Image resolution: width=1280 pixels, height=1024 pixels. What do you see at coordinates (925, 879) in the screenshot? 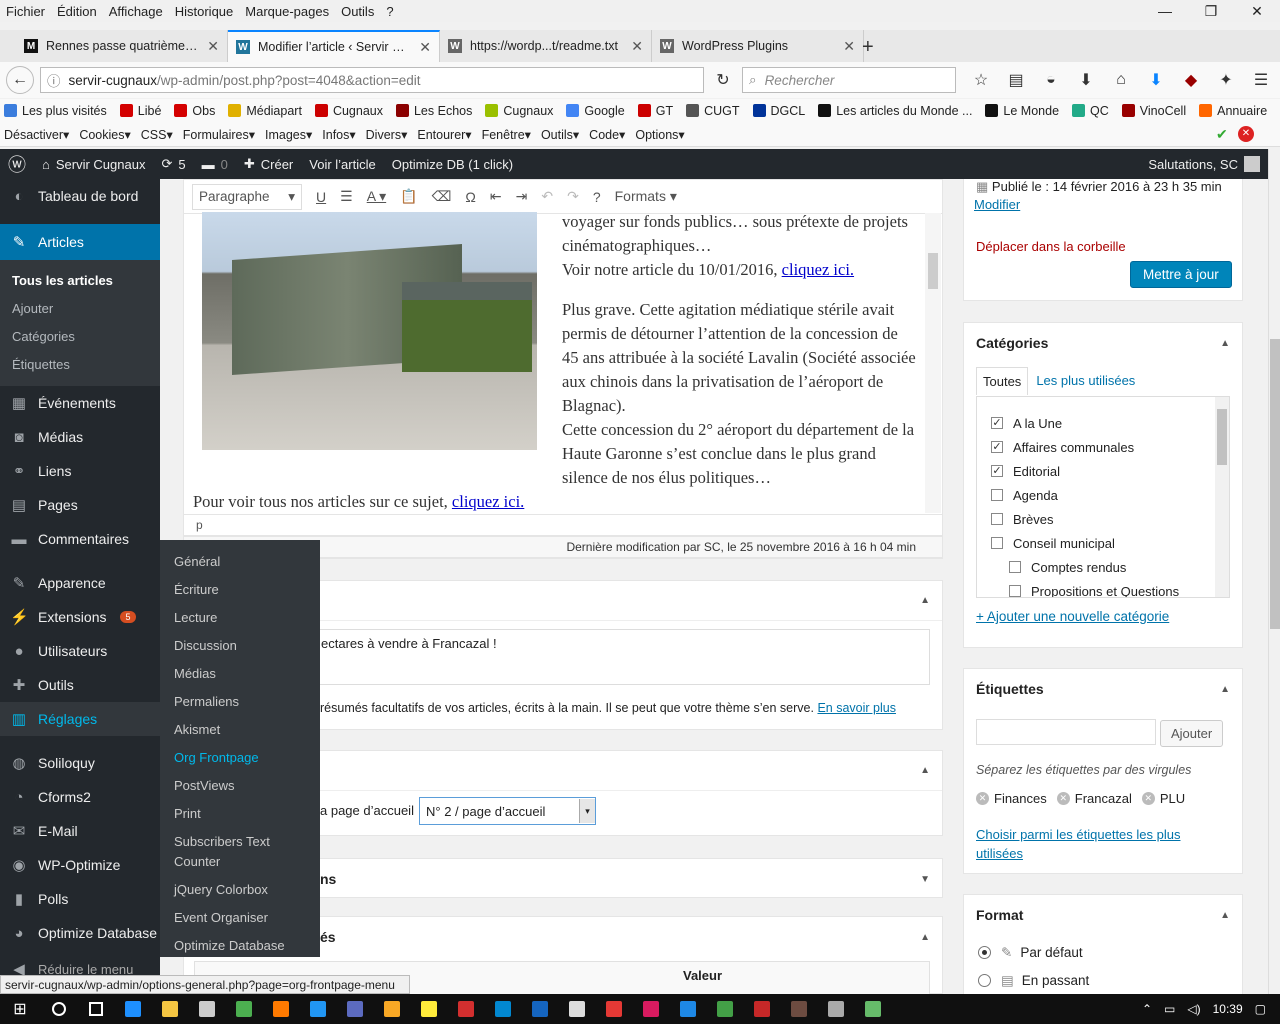
I see `expand-arrow-icon: ▼` at bounding box center [925, 879].